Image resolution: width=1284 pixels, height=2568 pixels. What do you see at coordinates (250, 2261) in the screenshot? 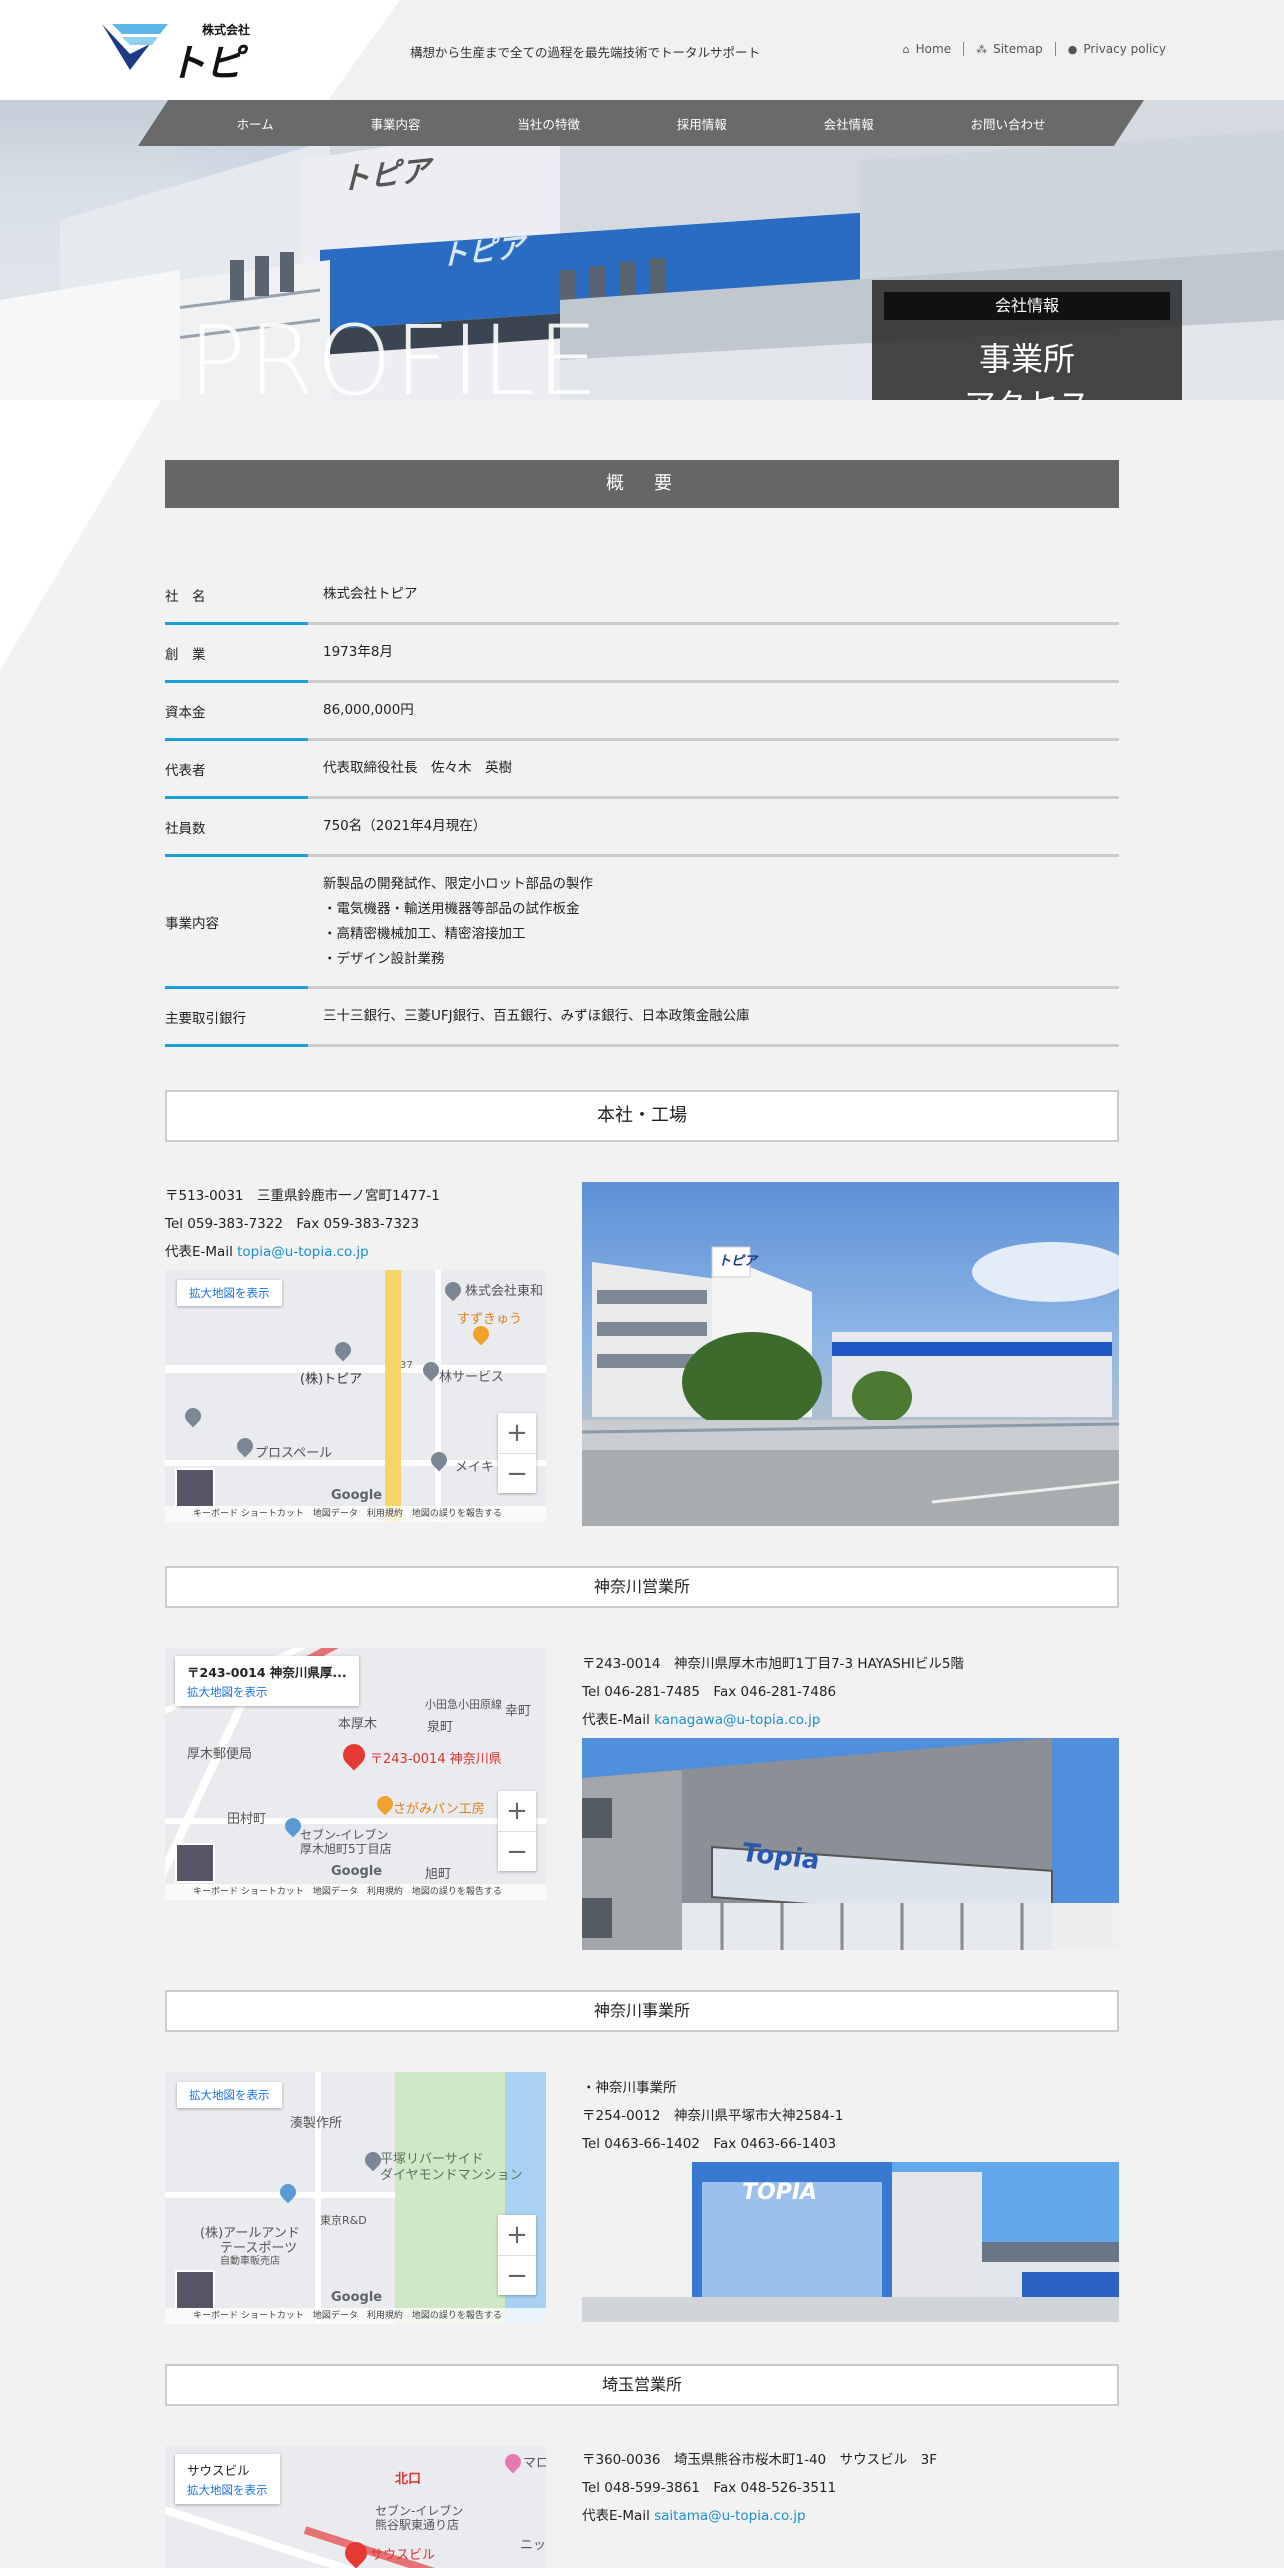
I see `map-label: 自動車販売店` at bounding box center [250, 2261].